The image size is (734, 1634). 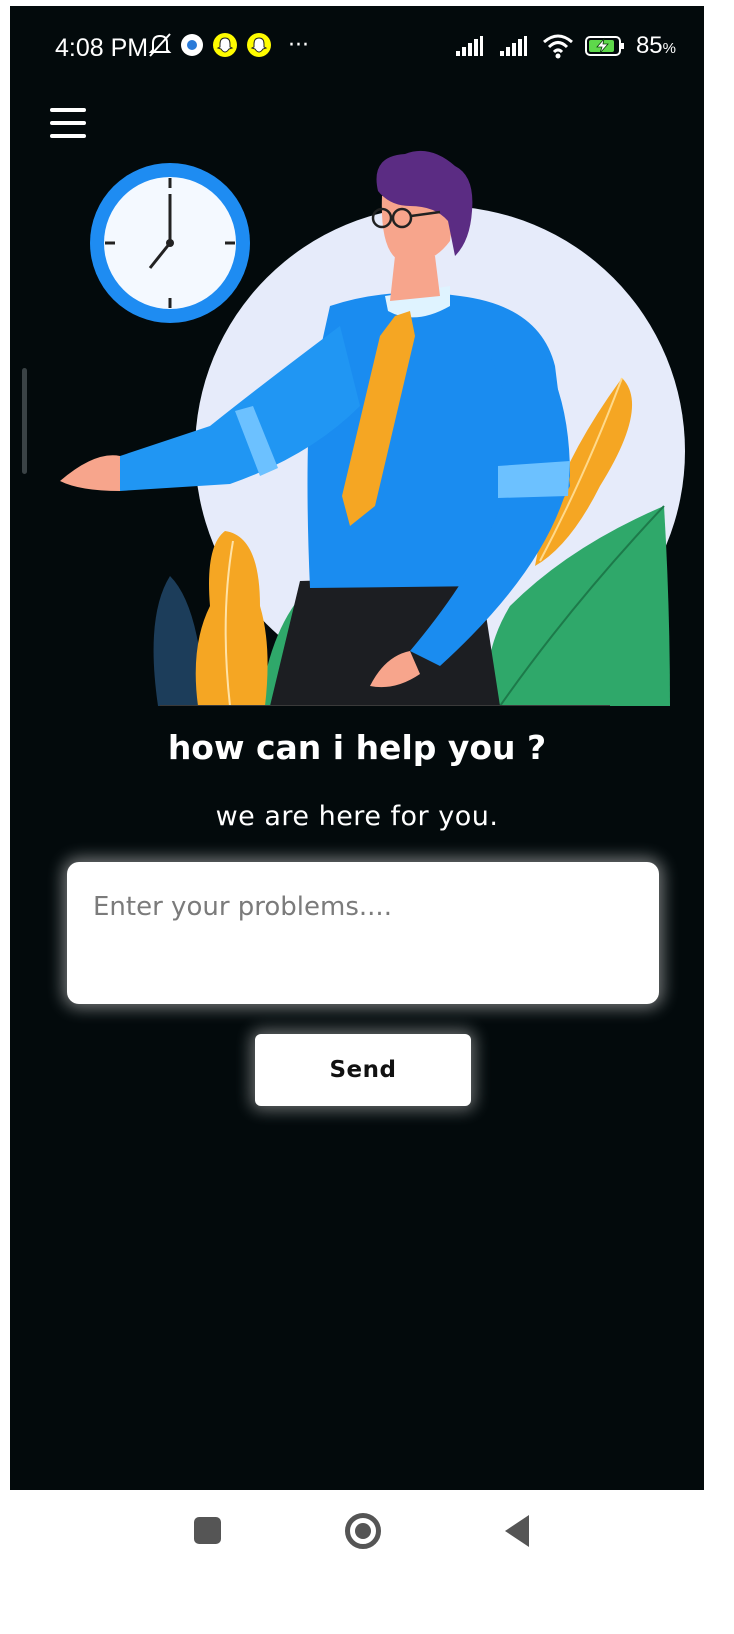 What do you see at coordinates (517, 1531) in the screenshot?
I see `back-icon` at bounding box center [517, 1531].